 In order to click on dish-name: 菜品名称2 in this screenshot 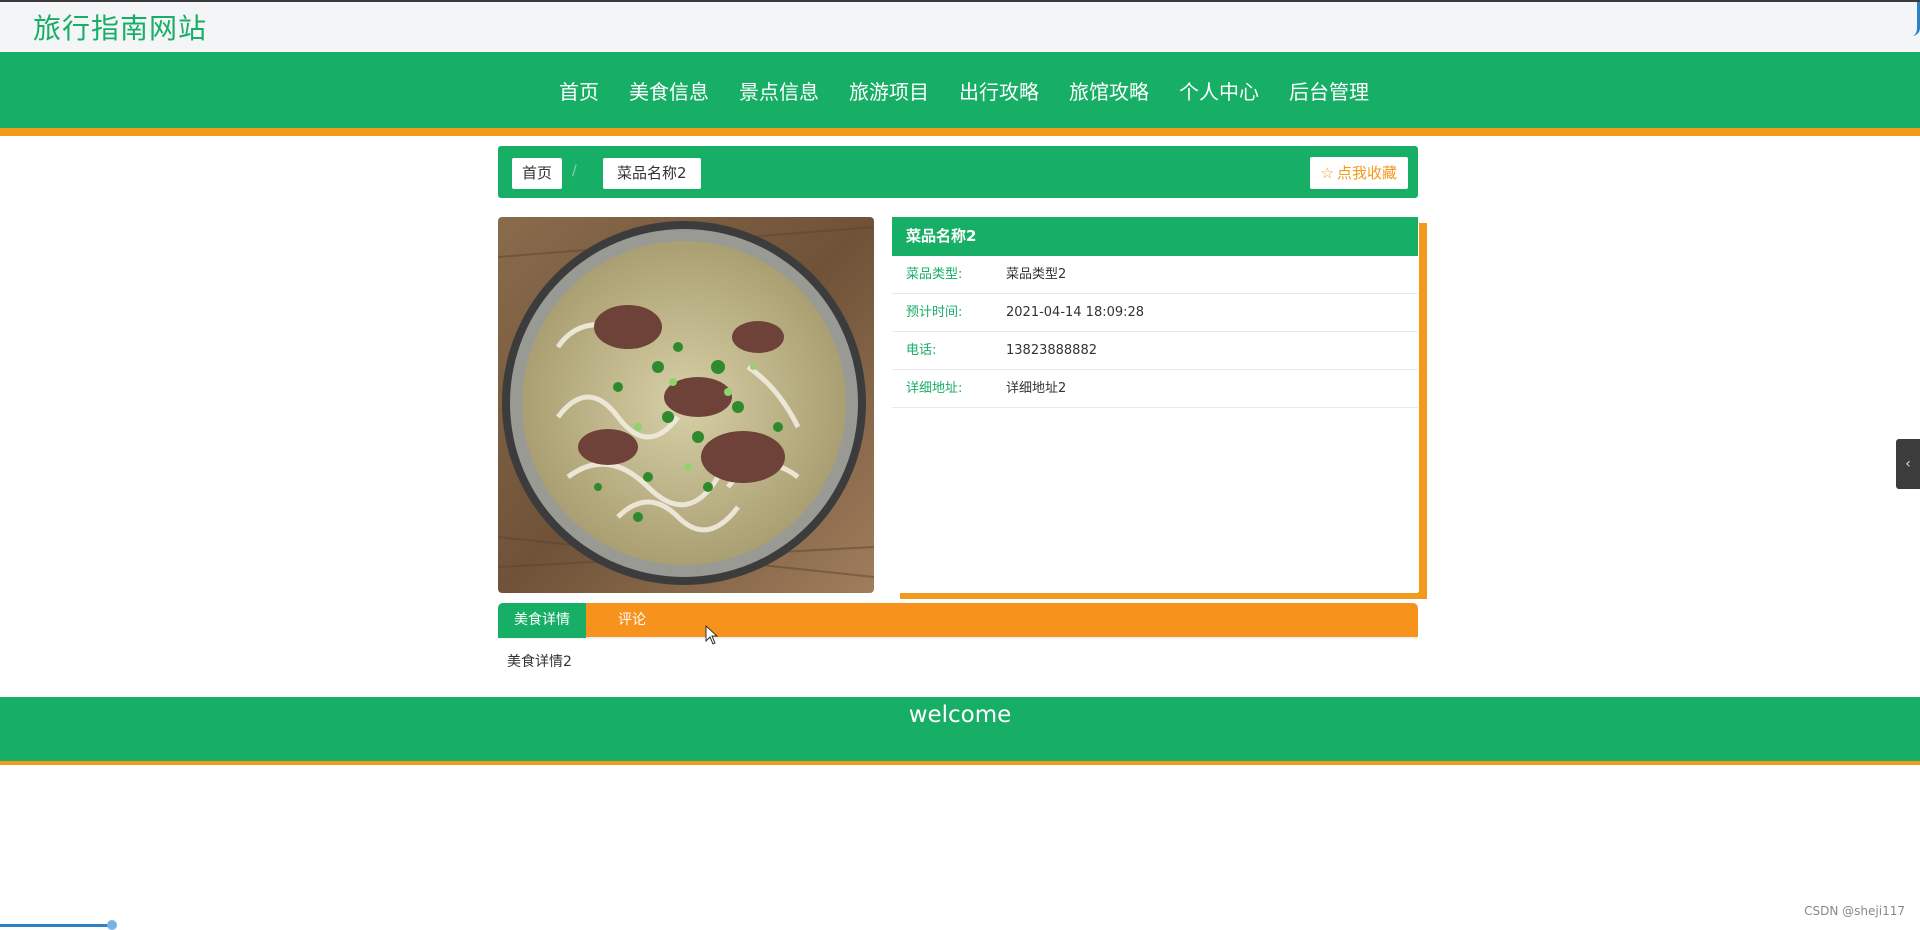, I will do `click(1155, 236)`.